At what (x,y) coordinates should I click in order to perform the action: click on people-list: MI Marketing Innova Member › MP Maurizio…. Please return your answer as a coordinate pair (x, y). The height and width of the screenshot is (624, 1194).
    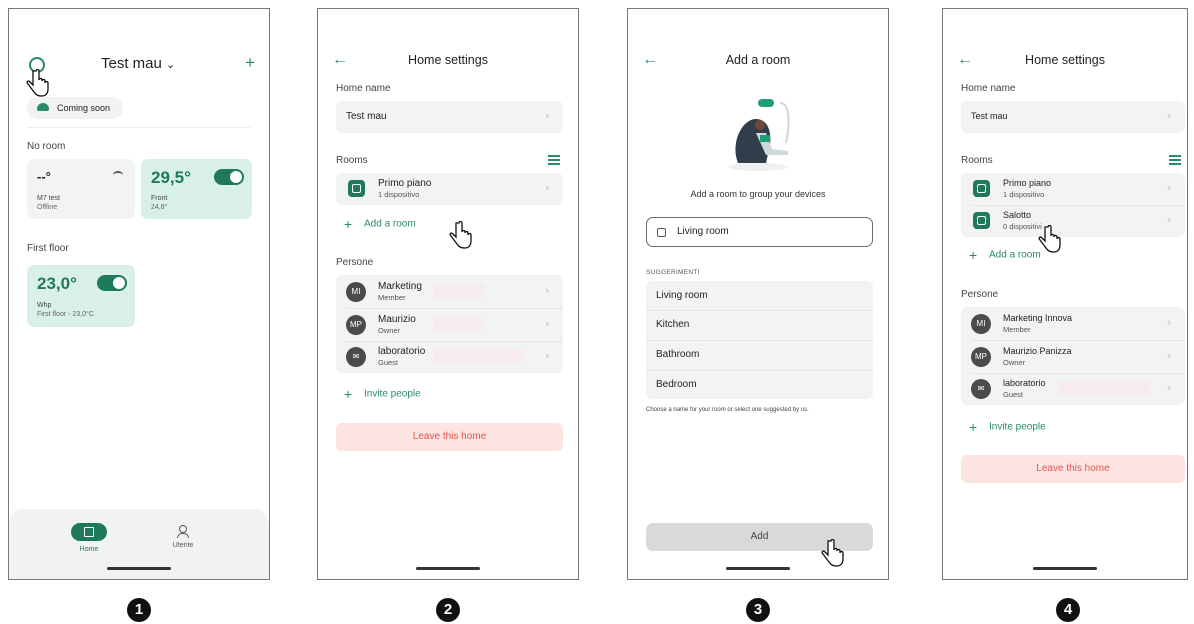
    Looking at the image, I should click on (1073, 356).